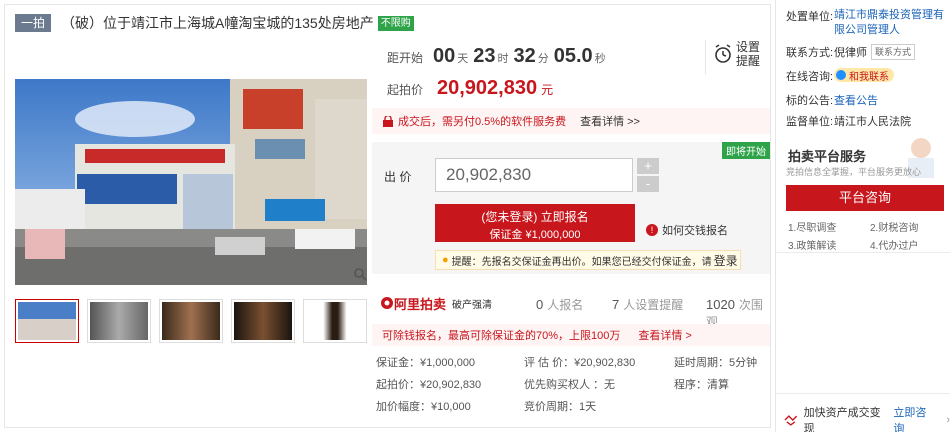 This screenshot has height=432, width=950. I want to click on no-limit-badge: 不限购, so click(395, 23).